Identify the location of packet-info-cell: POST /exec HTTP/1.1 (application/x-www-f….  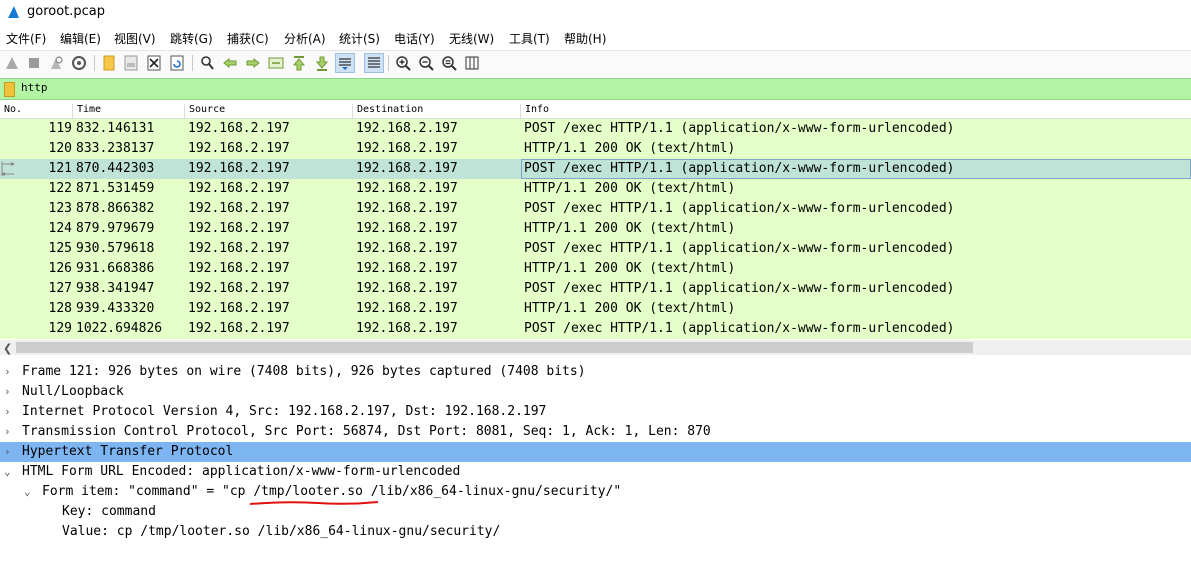
(739, 208).